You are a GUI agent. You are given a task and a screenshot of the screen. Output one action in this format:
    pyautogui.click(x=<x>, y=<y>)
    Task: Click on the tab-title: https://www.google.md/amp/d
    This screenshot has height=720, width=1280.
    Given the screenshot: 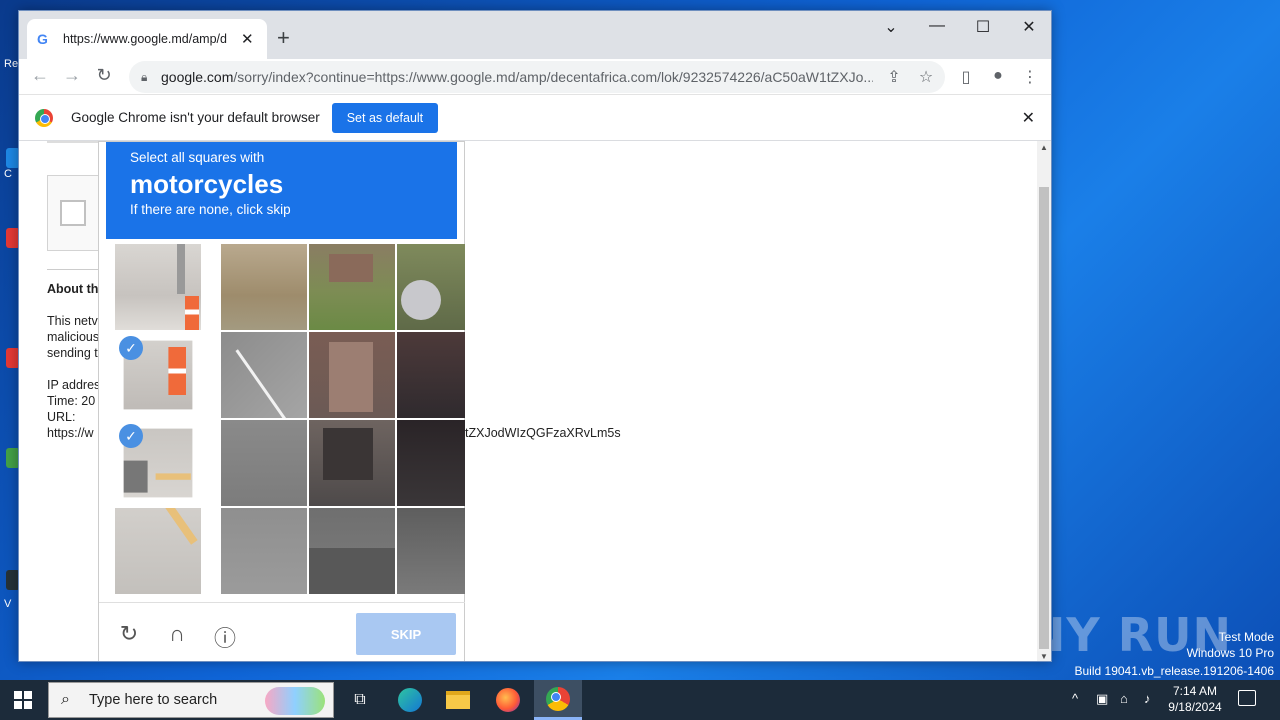 What is the action you would take?
    pyautogui.click(x=145, y=39)
    